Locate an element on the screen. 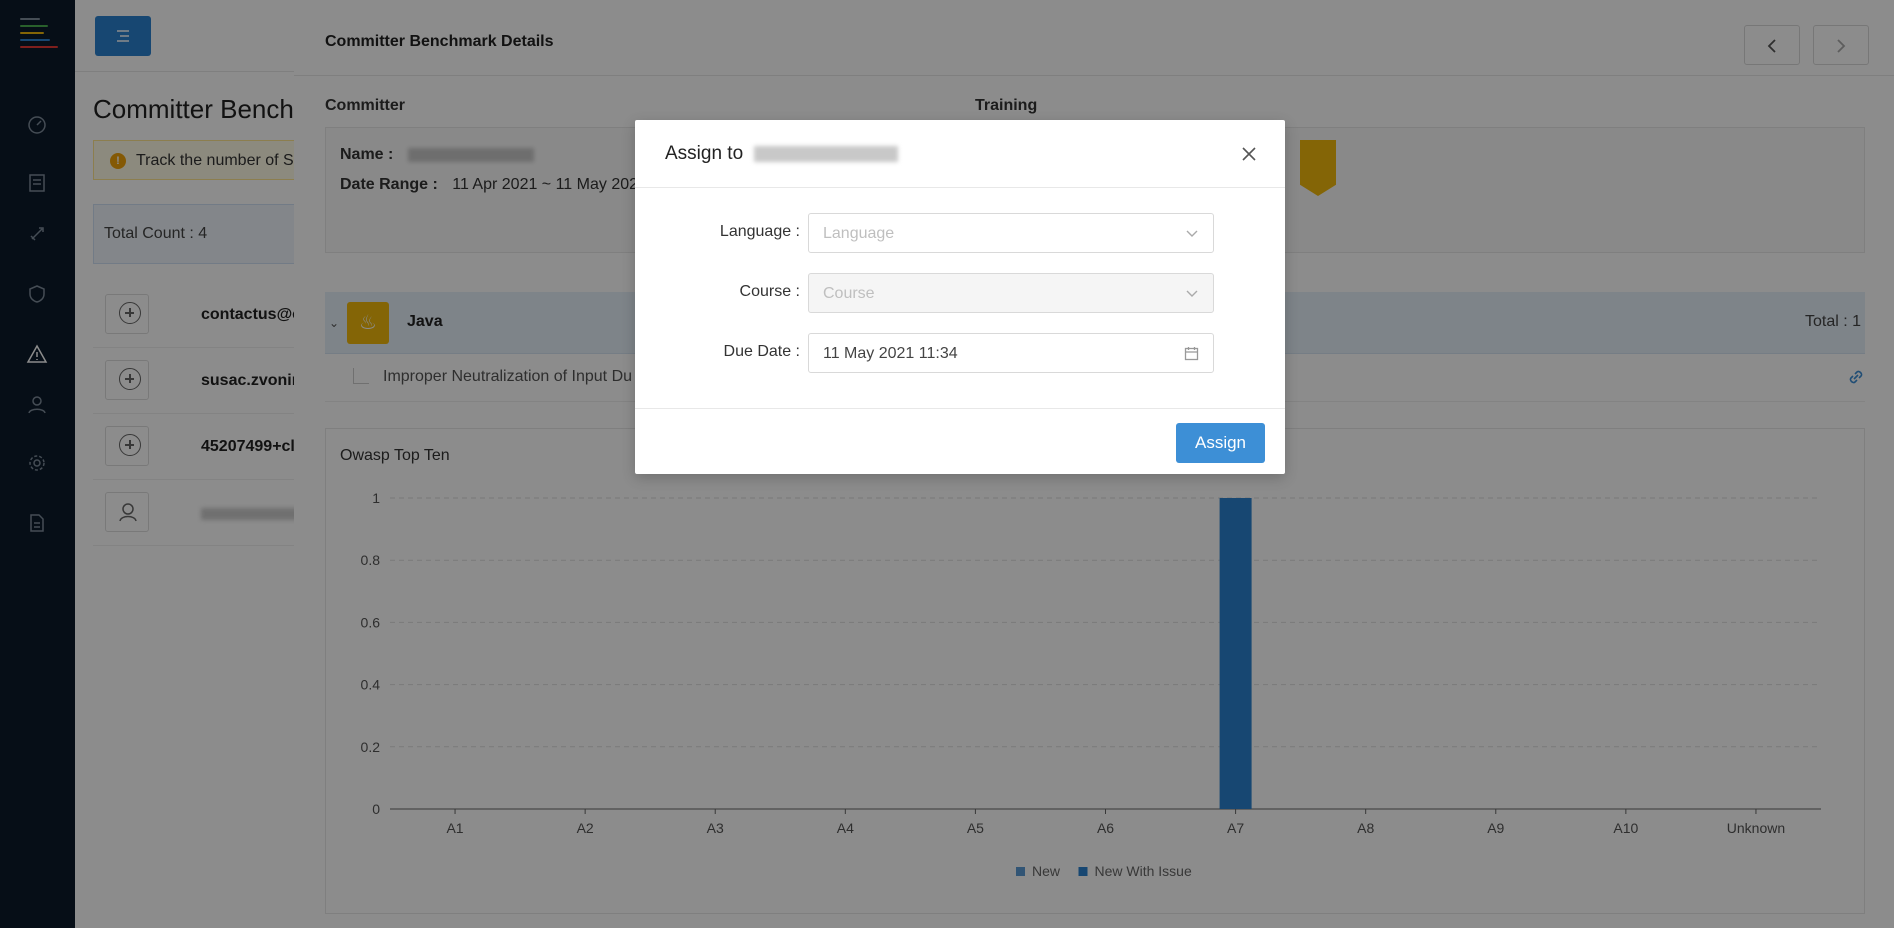 The width and height of the screenshot is (1894, 928). due-date-value: 11 May 2021 11:34 is located at coordinates (890, 353).